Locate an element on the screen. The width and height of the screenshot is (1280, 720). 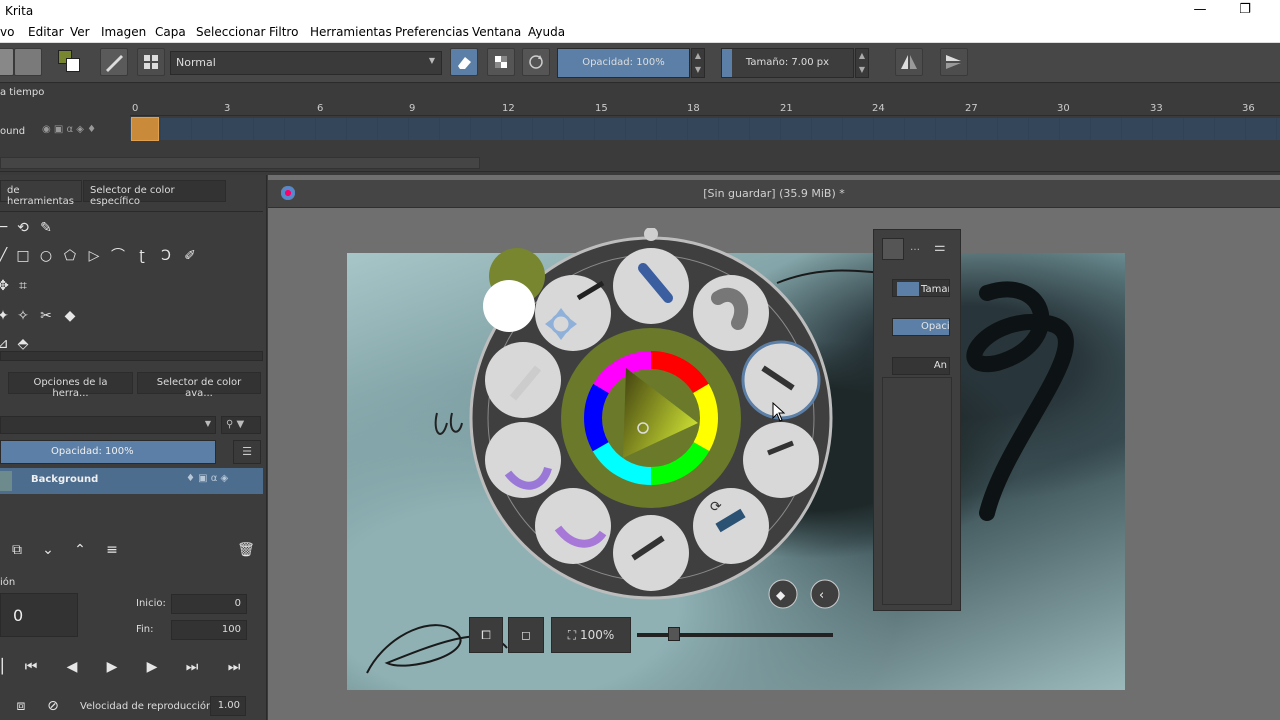
first-frame-icon: ▏ is located at coordinates (8, 667).